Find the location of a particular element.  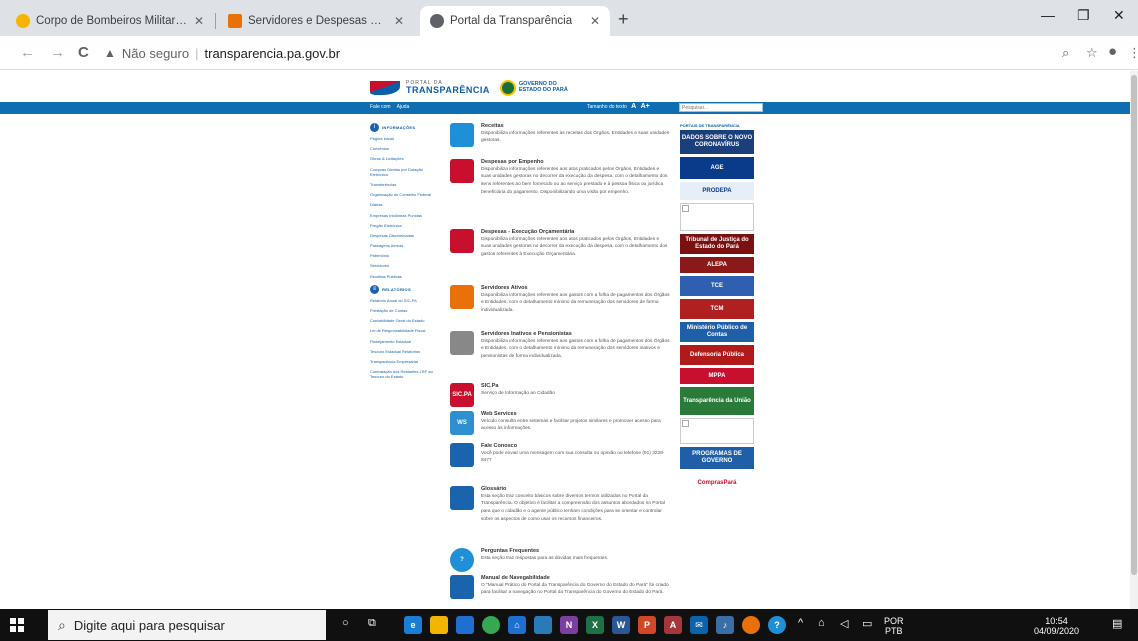

topbar-link: Ajuda is located at coordinates (403, 107).